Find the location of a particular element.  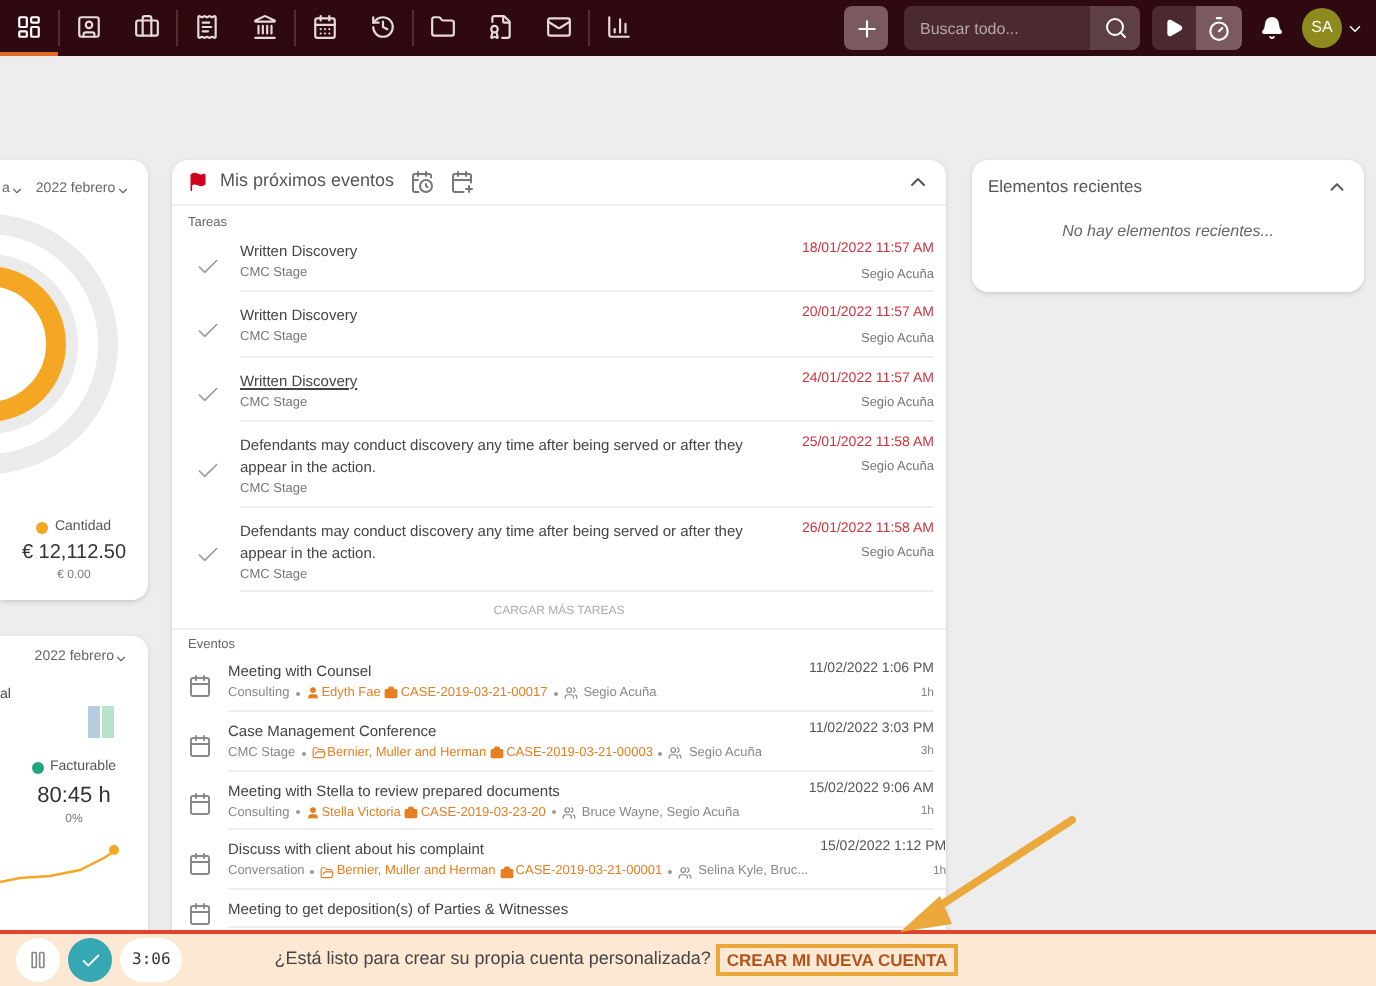

user-avatar: SA is located at coordinates (1322, 28).